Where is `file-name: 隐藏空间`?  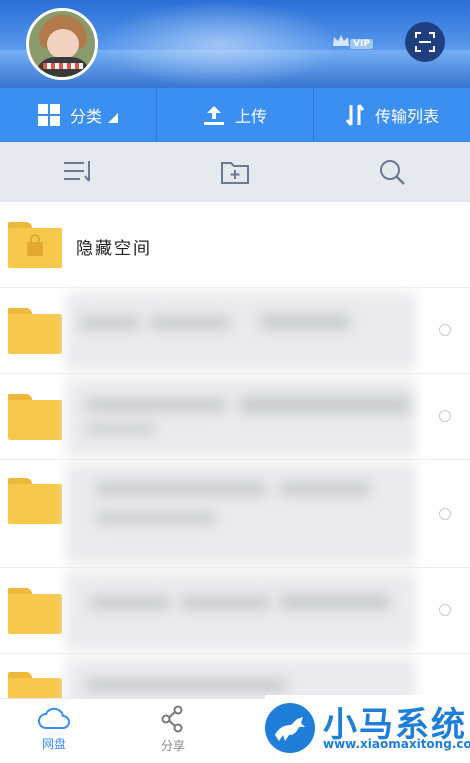
file-name: 隐藏空间 is located at coordinates (114, 249).